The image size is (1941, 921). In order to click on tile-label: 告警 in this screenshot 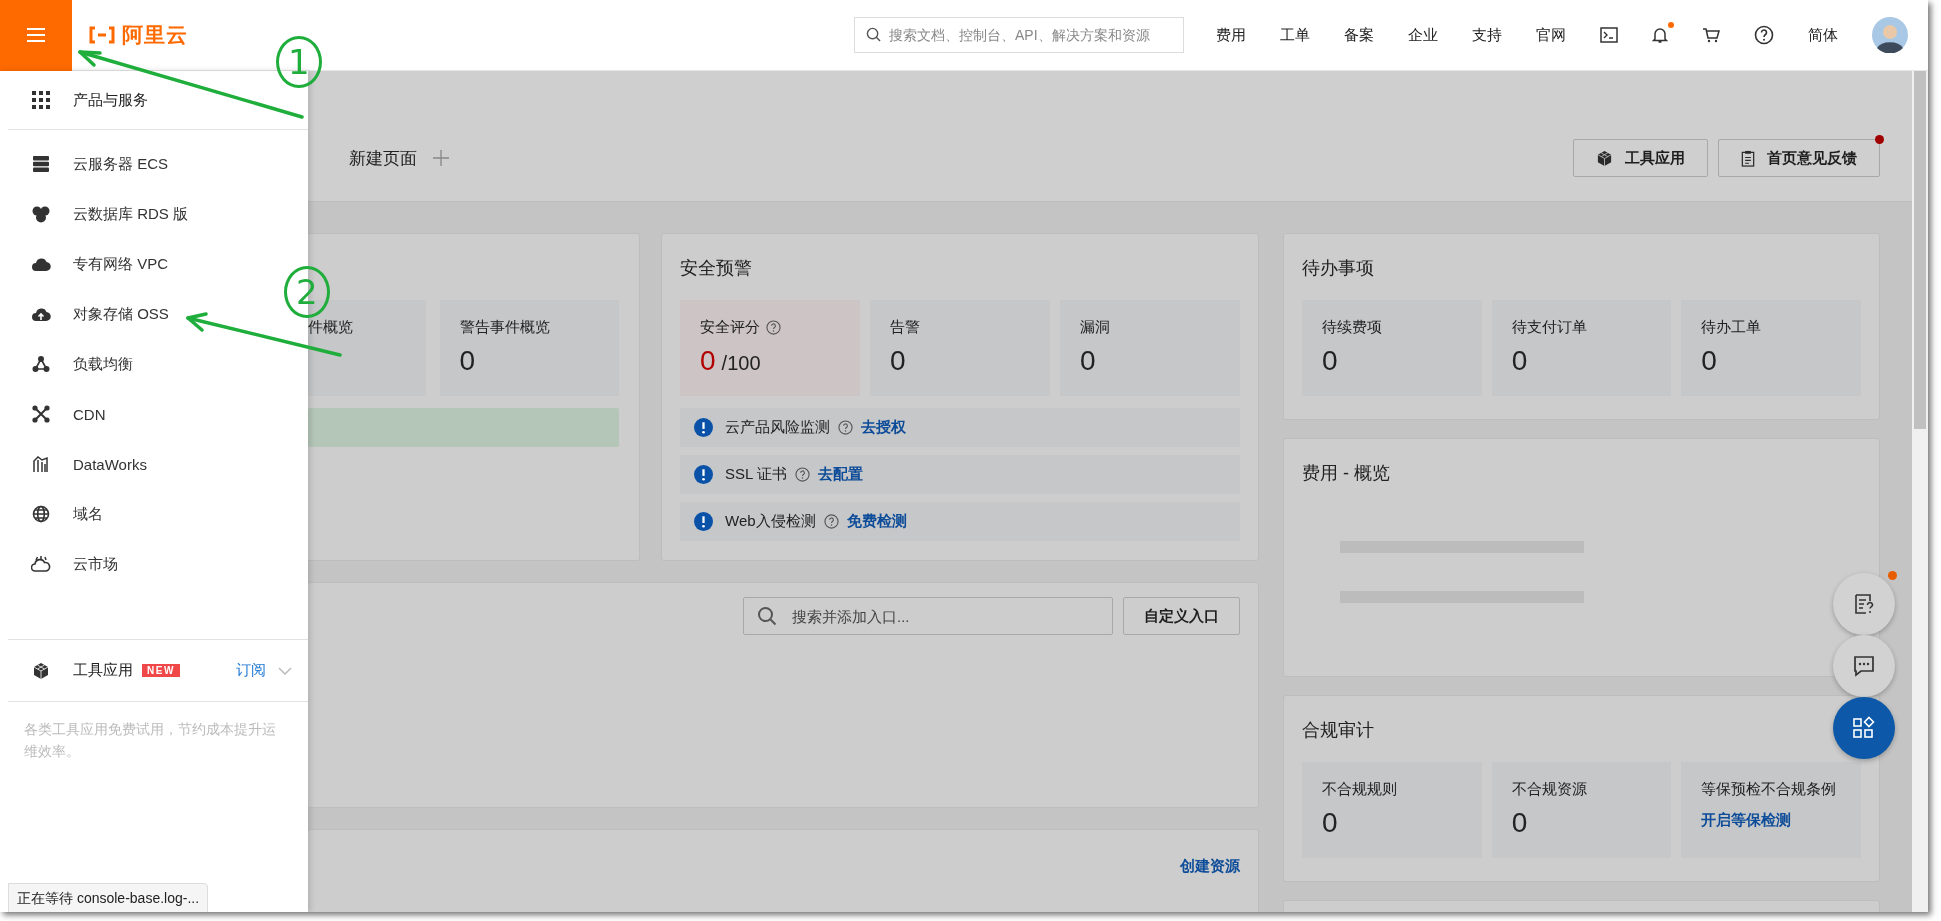, I will do `click(905, 327)`.